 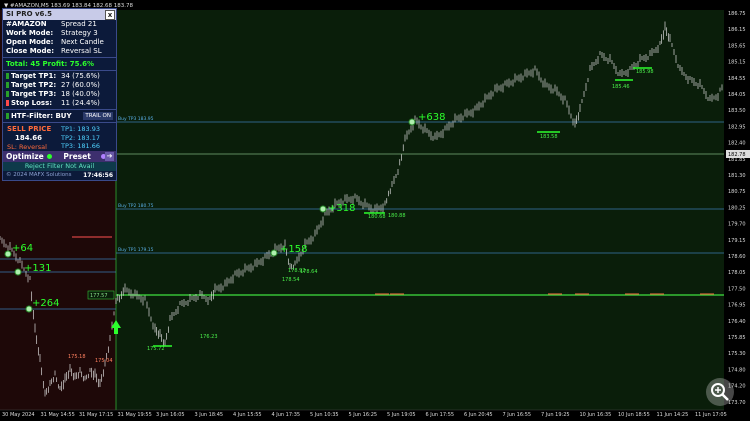 I want to click on price-tick: 175.85, so click(x=737, y=338).